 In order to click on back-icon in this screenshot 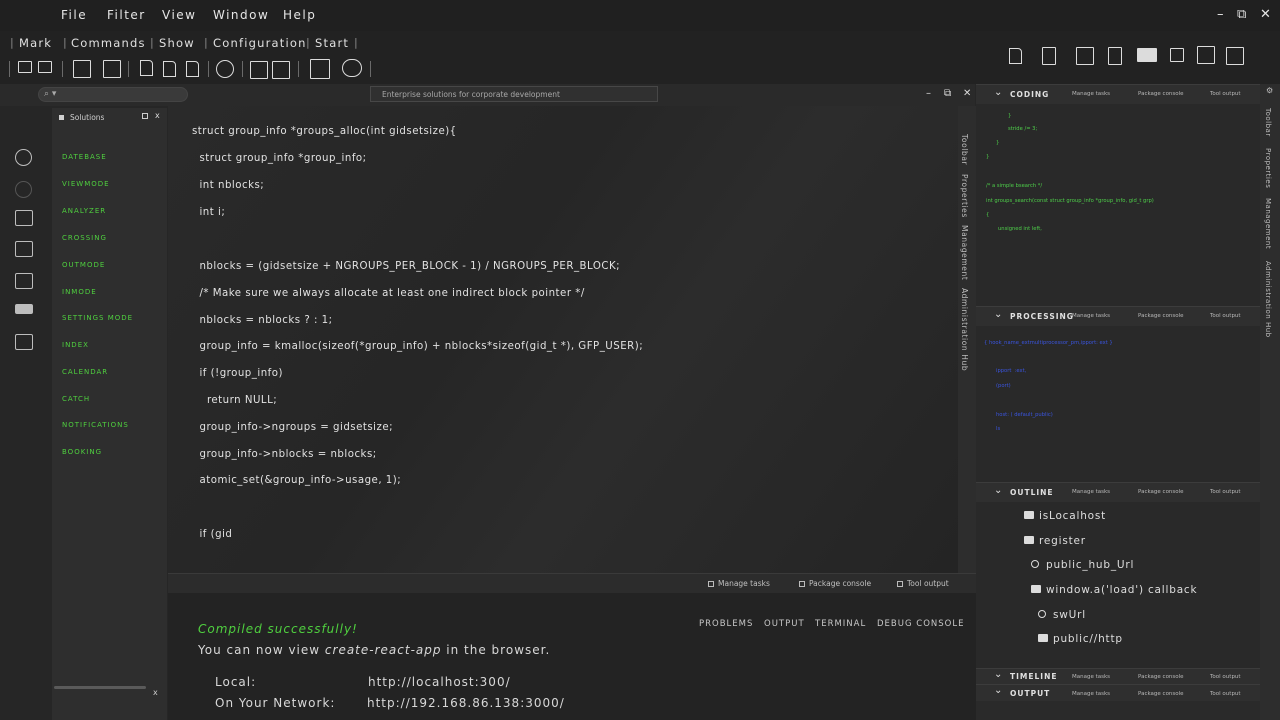, I will do `click(25, 67)`.